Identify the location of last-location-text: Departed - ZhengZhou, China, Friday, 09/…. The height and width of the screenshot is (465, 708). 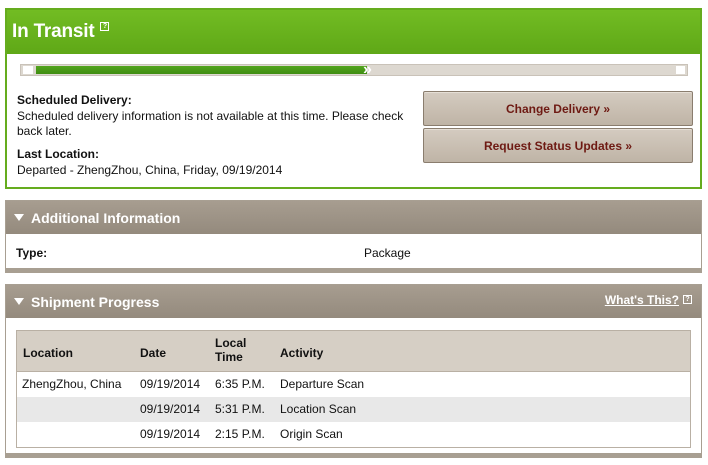
(150, 170).